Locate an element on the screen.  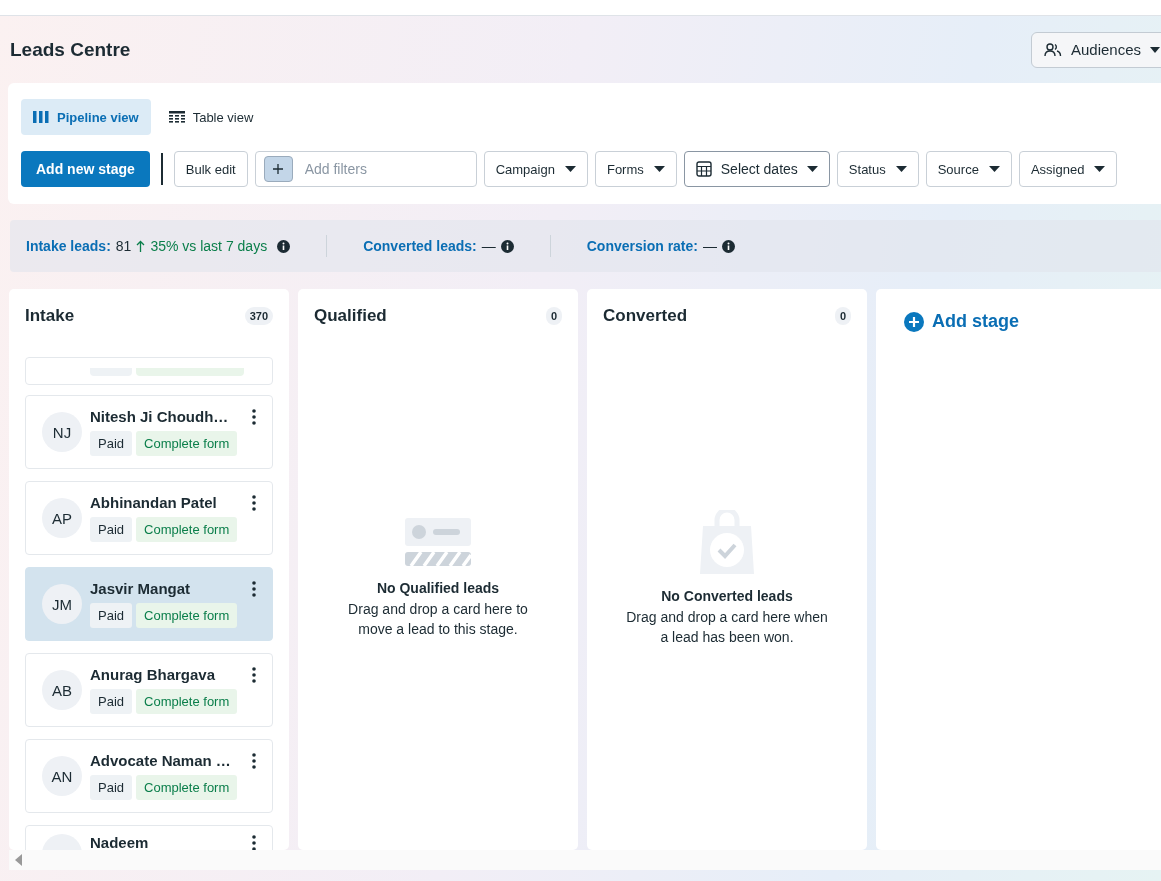
avatar: NJ is located at coordinates (62, 432).